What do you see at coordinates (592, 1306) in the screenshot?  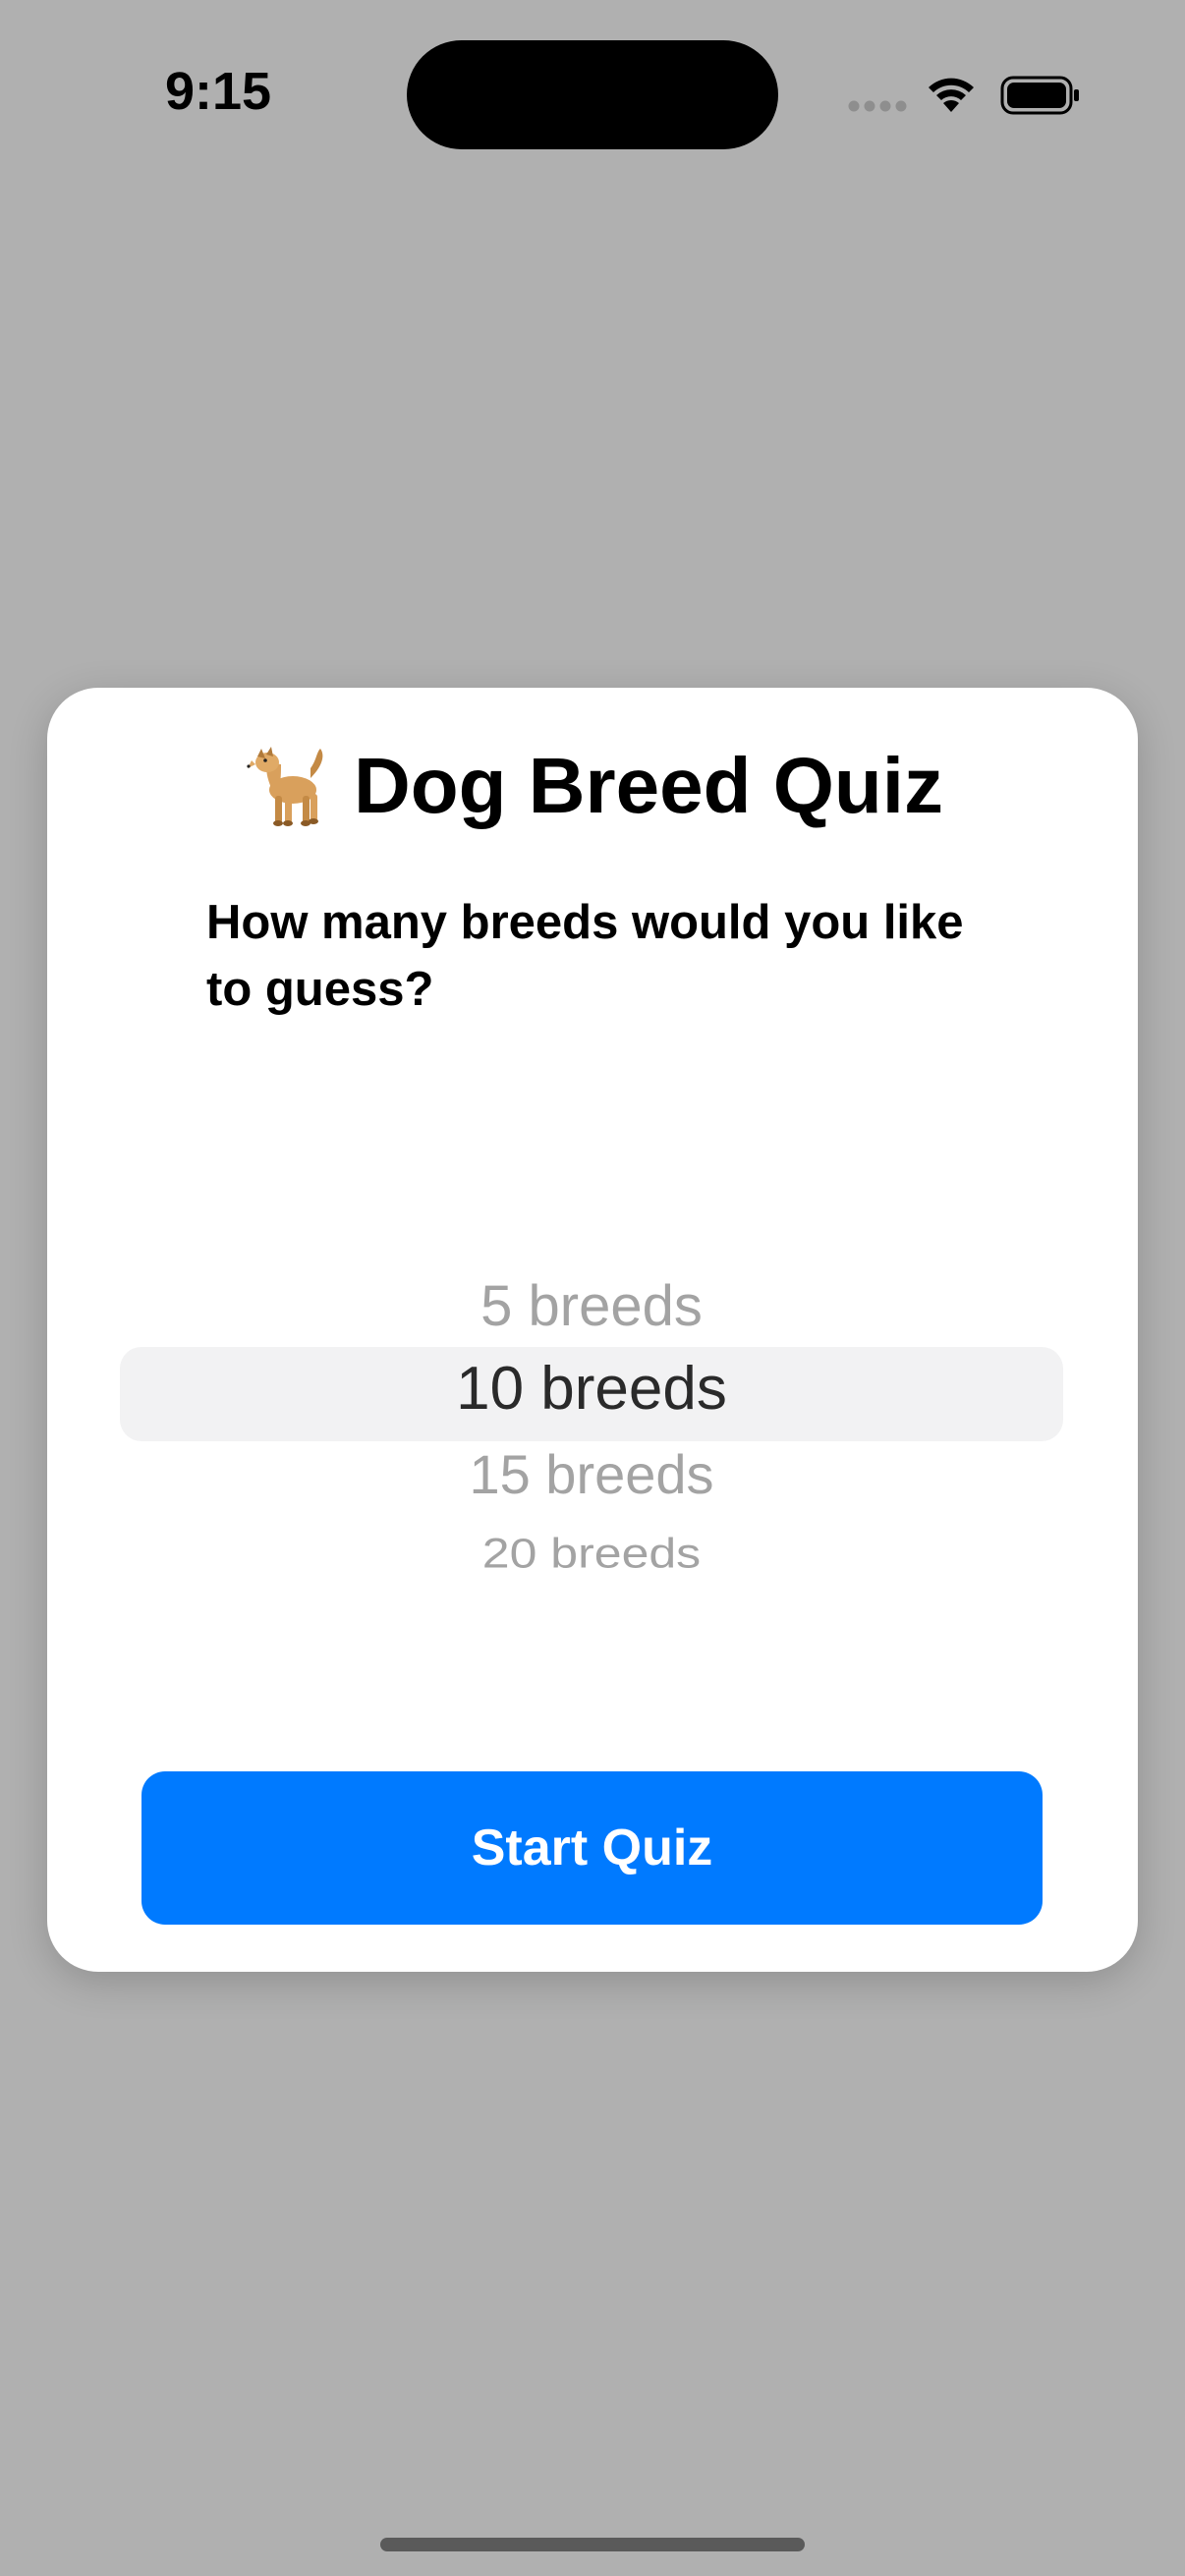 I see `picker-option: 5 breeds` at bounding box center [592, 1306].